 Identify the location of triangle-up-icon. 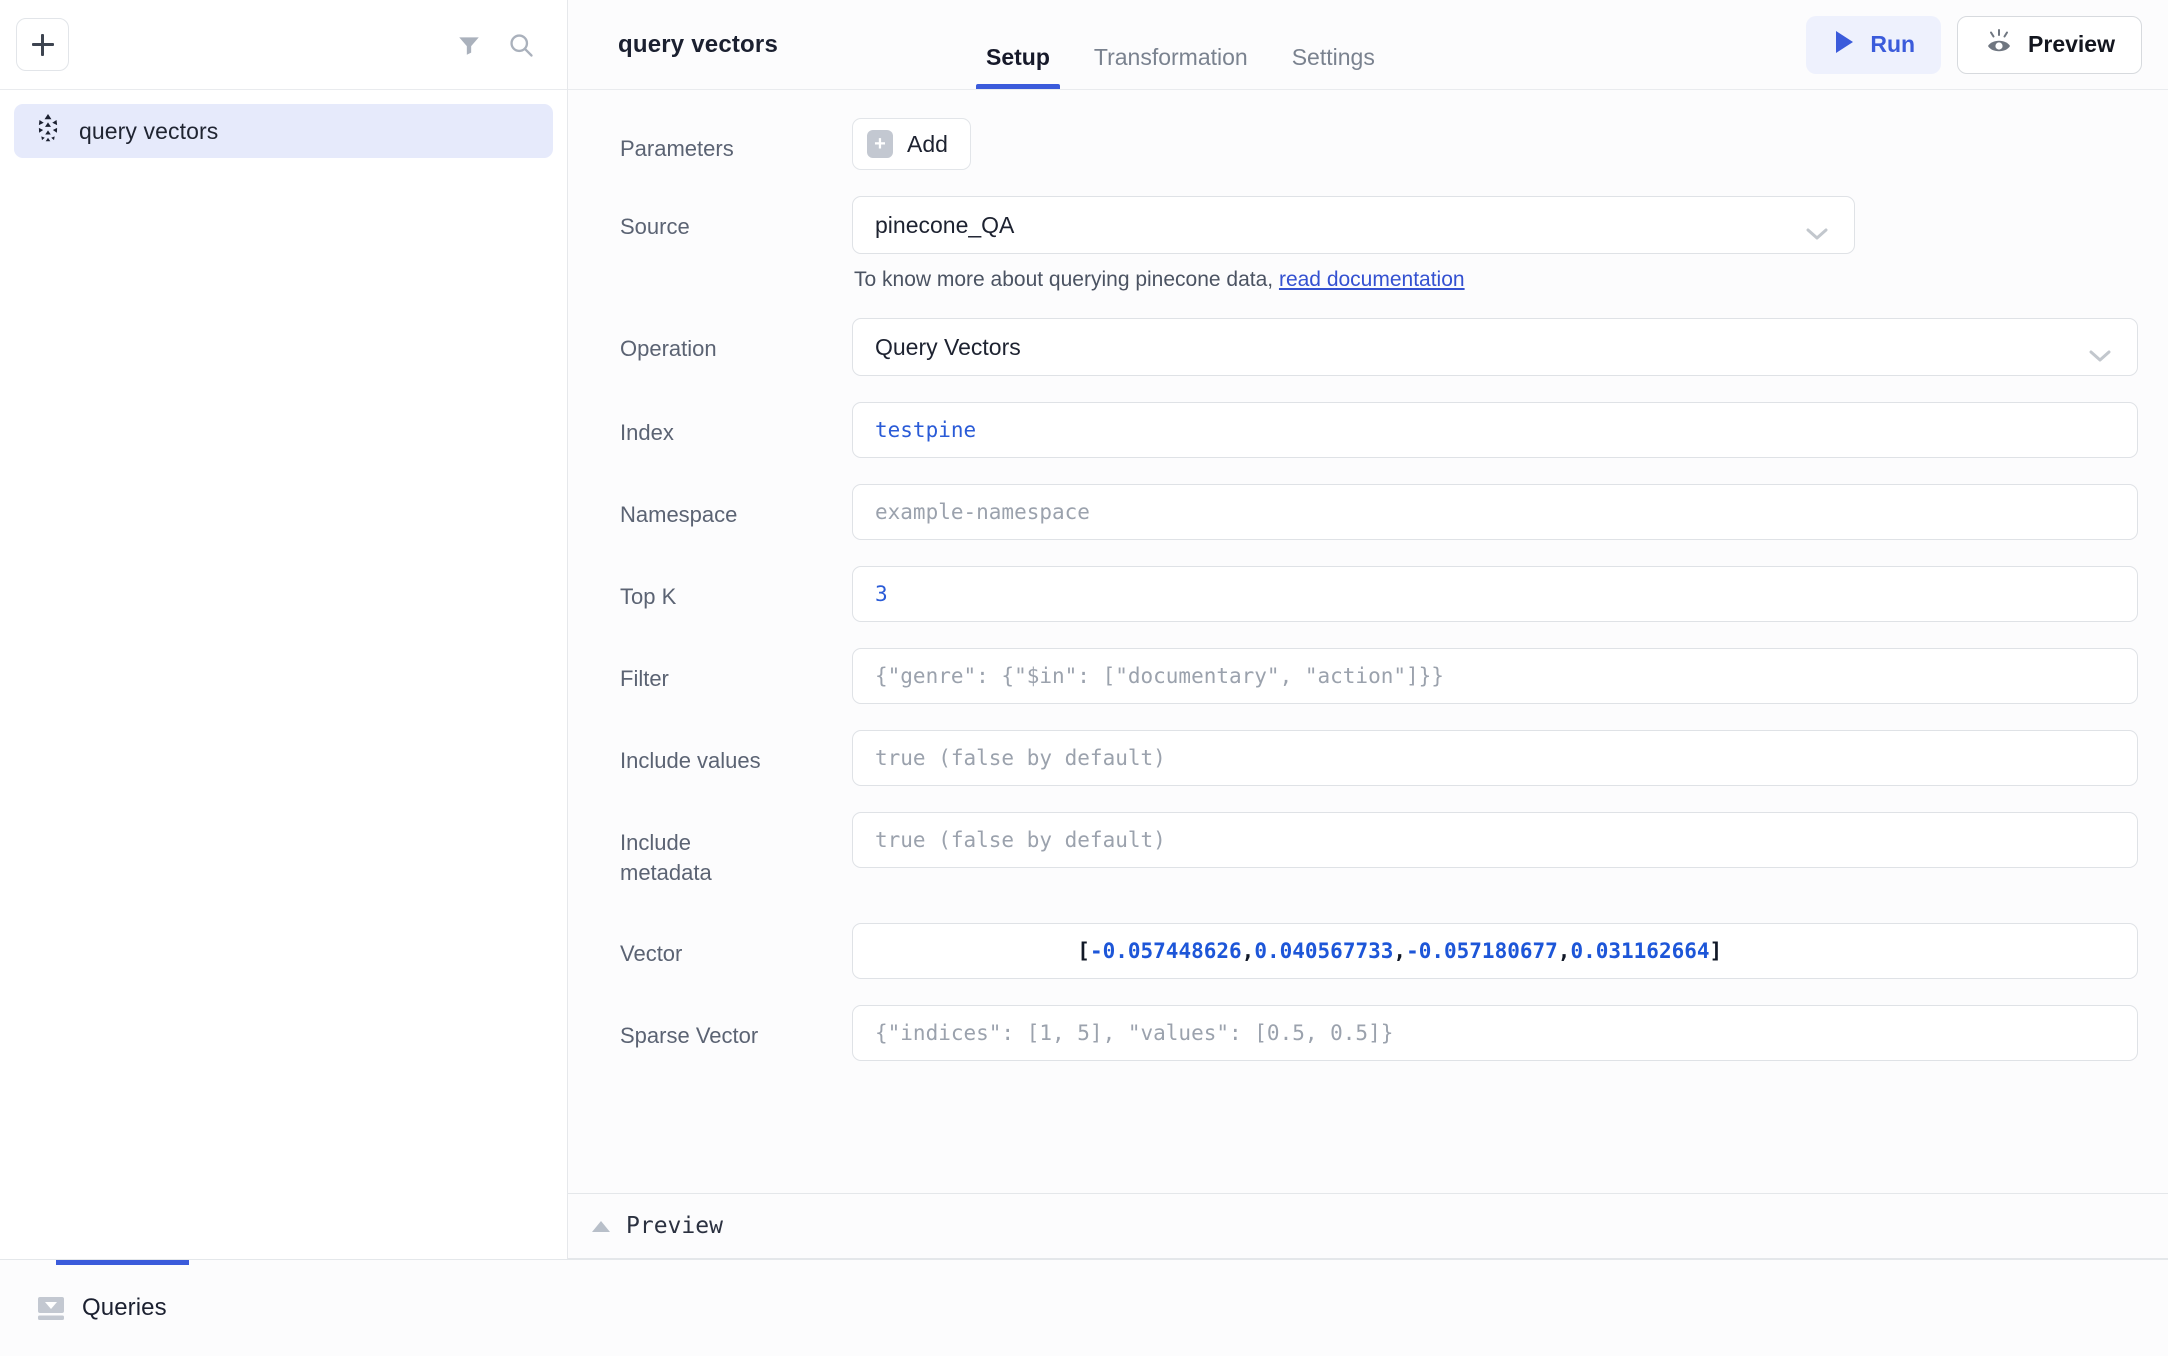
(601, 1226).